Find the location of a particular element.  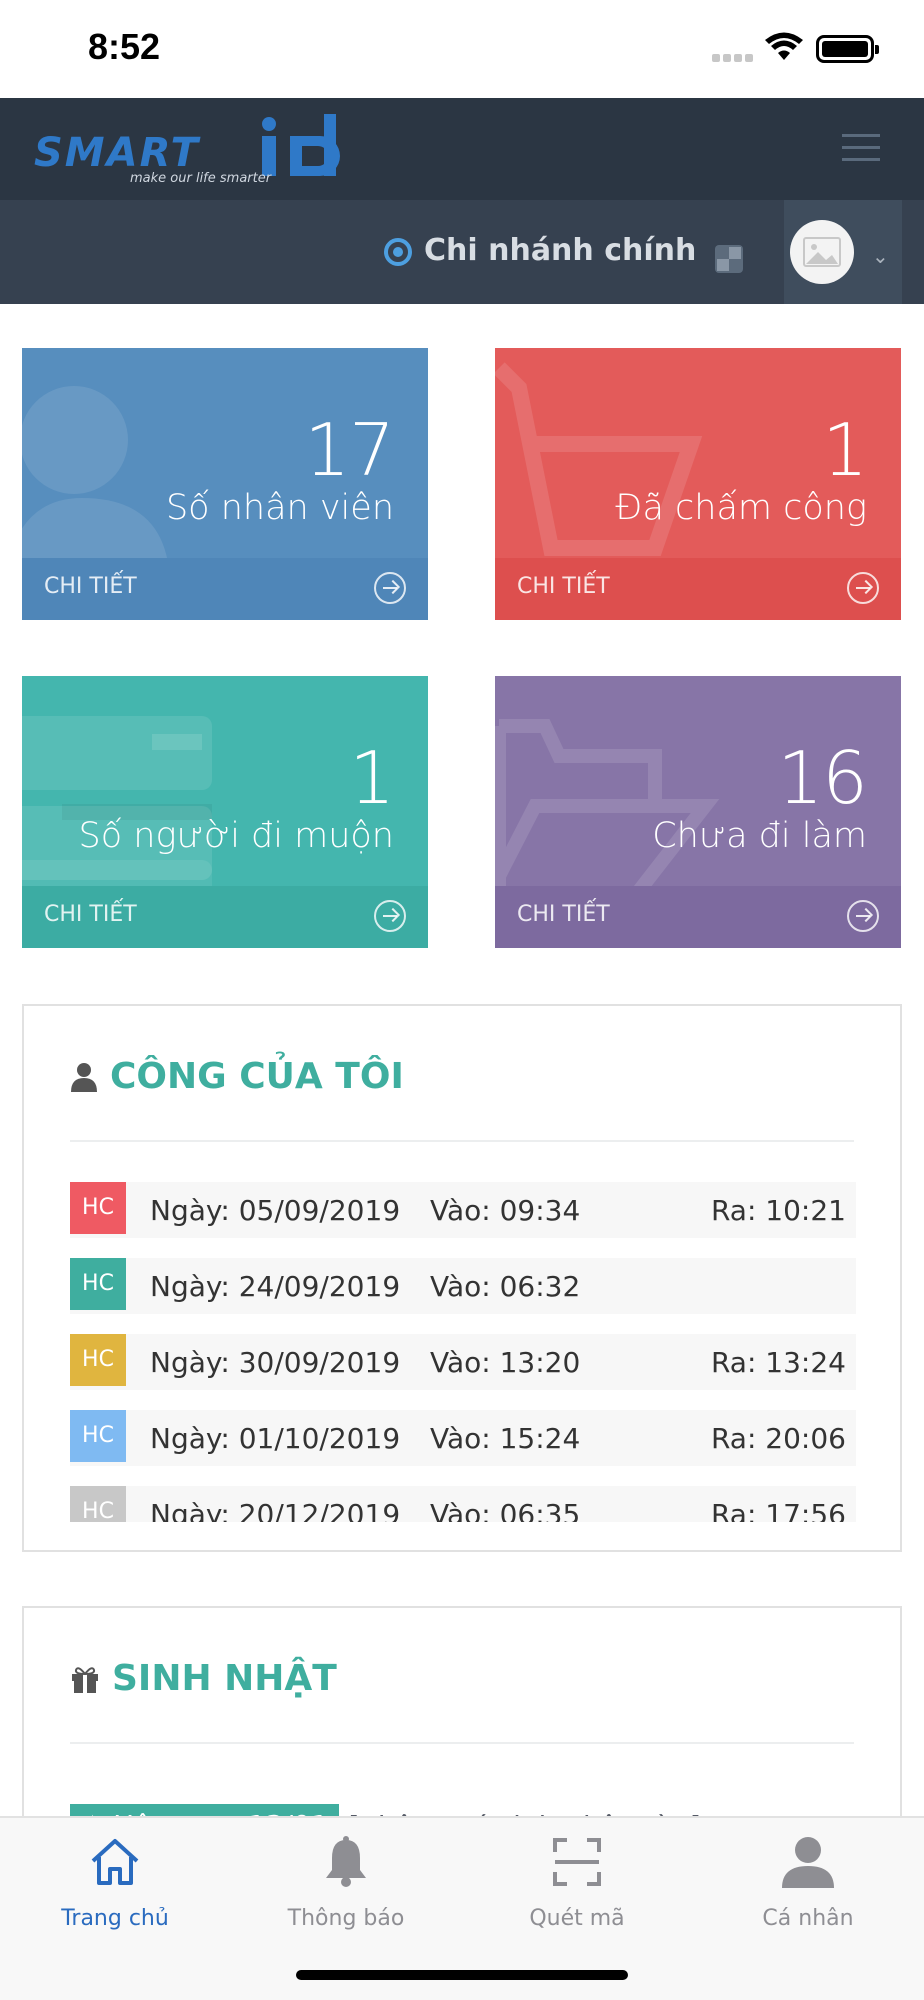

tab-label: Trang chủ is located at coordinates (115, 1918).